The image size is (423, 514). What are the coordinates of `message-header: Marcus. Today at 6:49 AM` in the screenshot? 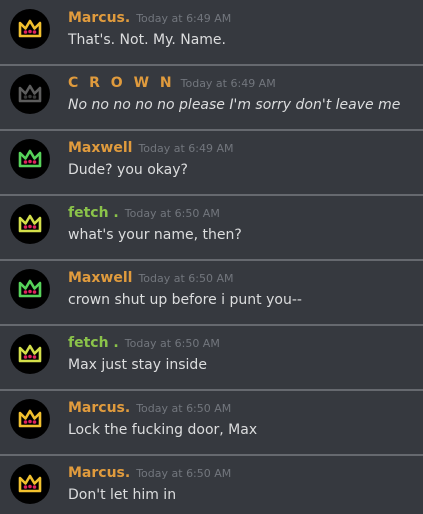 It's located at (149, 18).